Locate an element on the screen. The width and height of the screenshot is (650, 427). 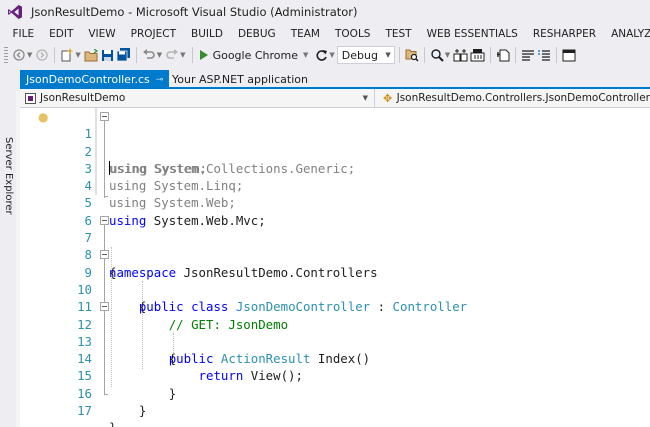
code-line: 15 } is located at coordinates (335, 375).